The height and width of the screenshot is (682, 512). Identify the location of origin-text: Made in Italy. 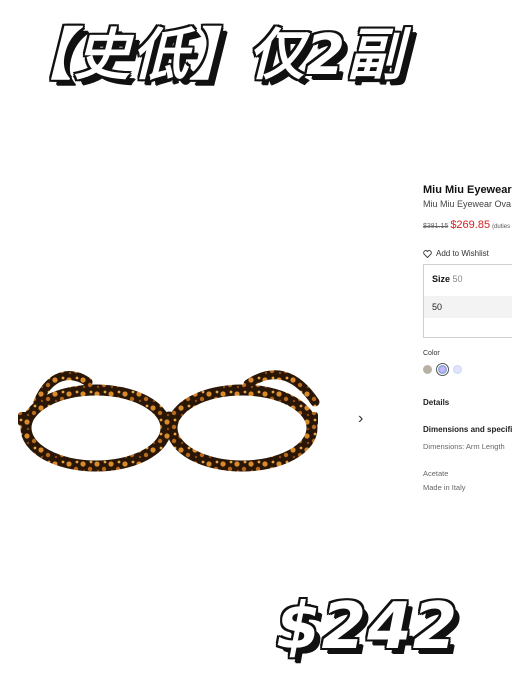
(444, 487).